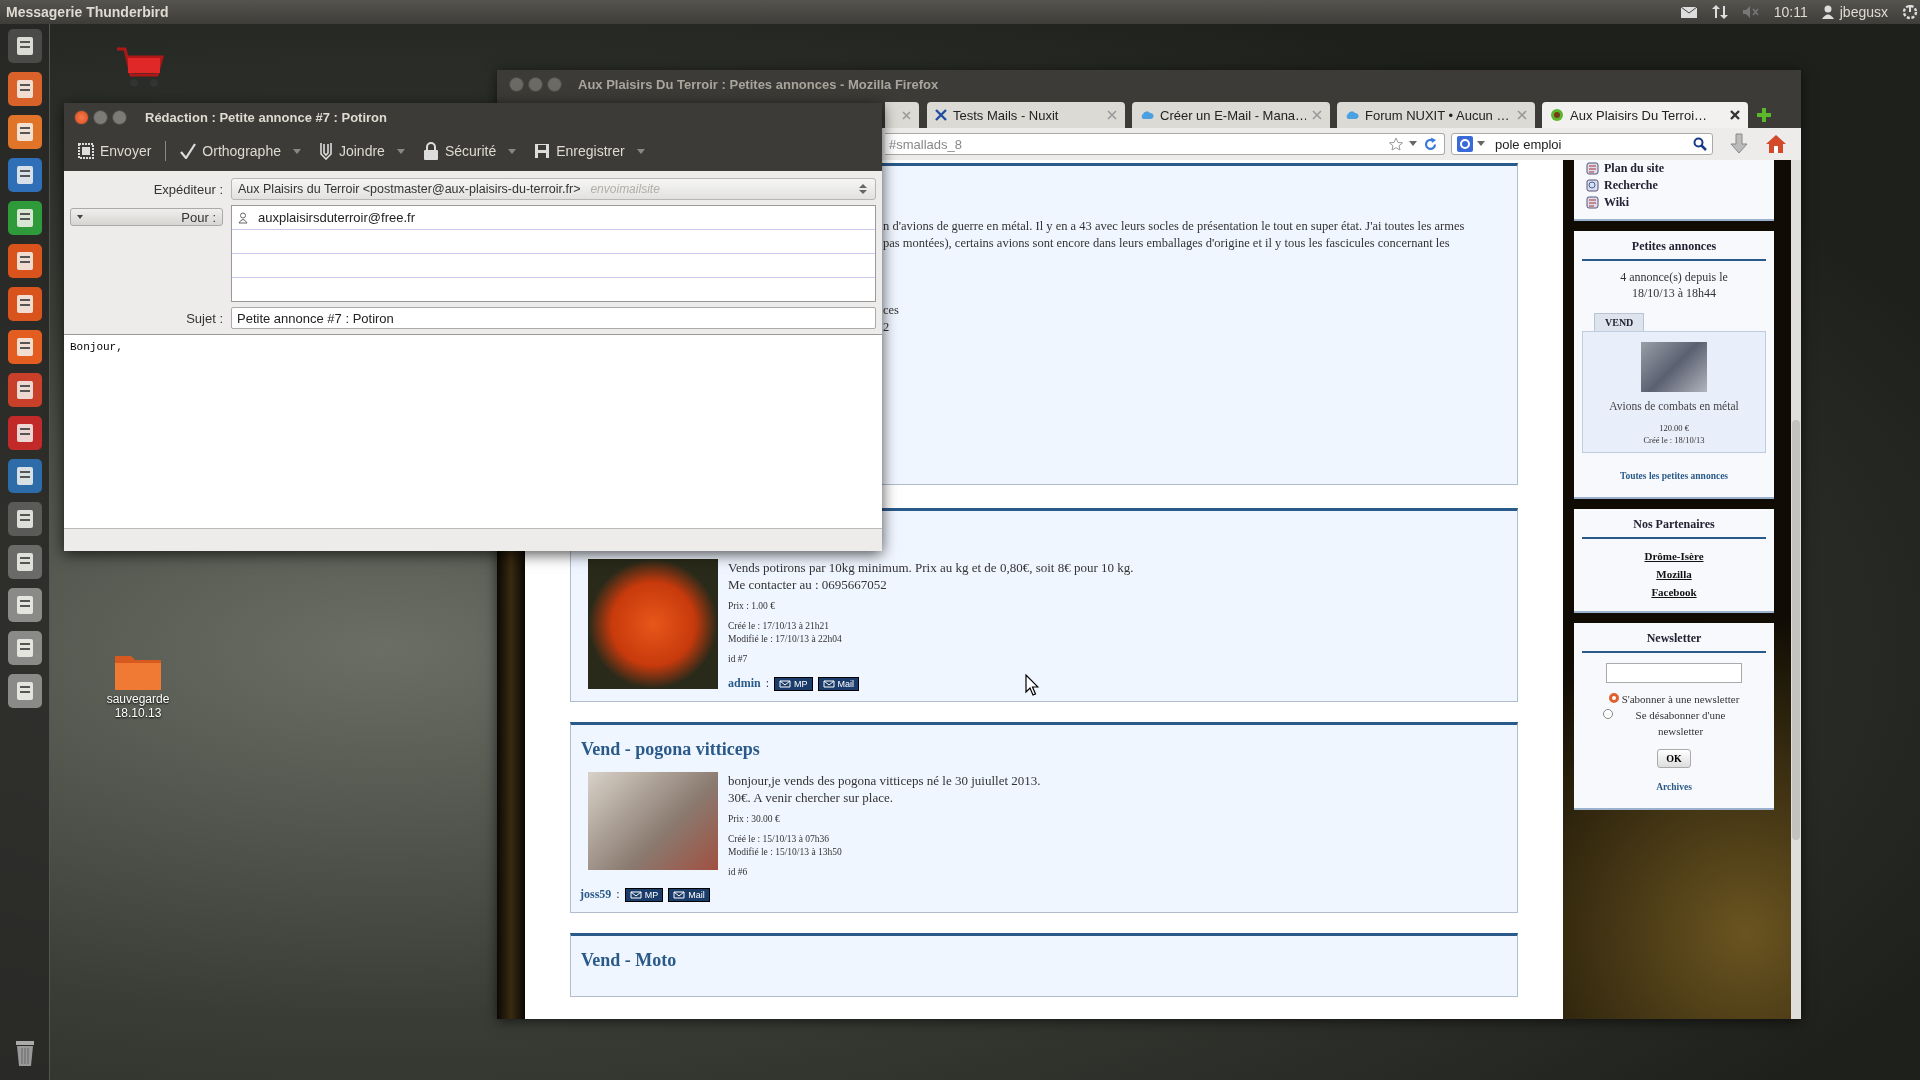 This screenshot has height=1080, width=1920. Describe the element at coordinates (1044, 748) in the screenshot. I see `listing-title: Vend - pogona vitticeps` at that location.